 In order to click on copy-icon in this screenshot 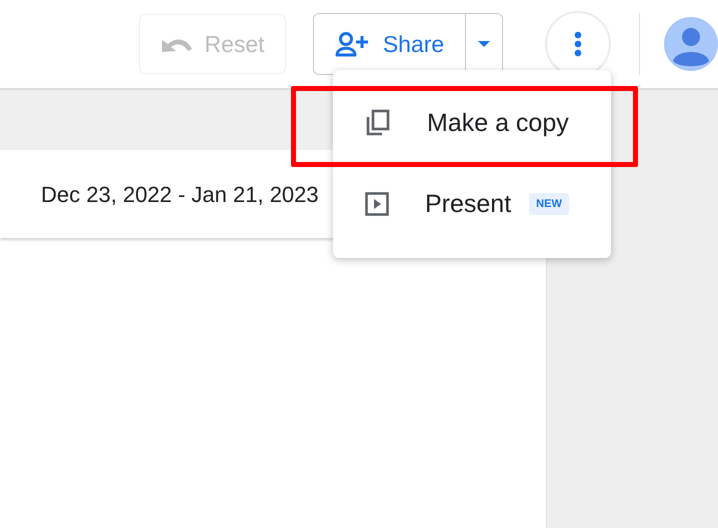, I will do `click(378, 123)`.